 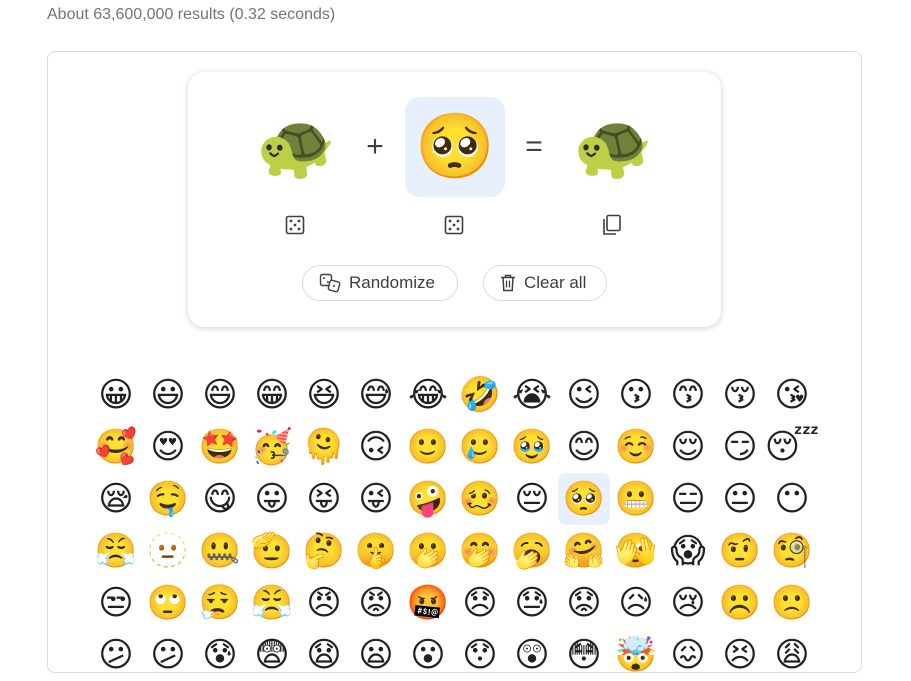 I want to click on emoji-option: 😭, so click(x=532, y=395).